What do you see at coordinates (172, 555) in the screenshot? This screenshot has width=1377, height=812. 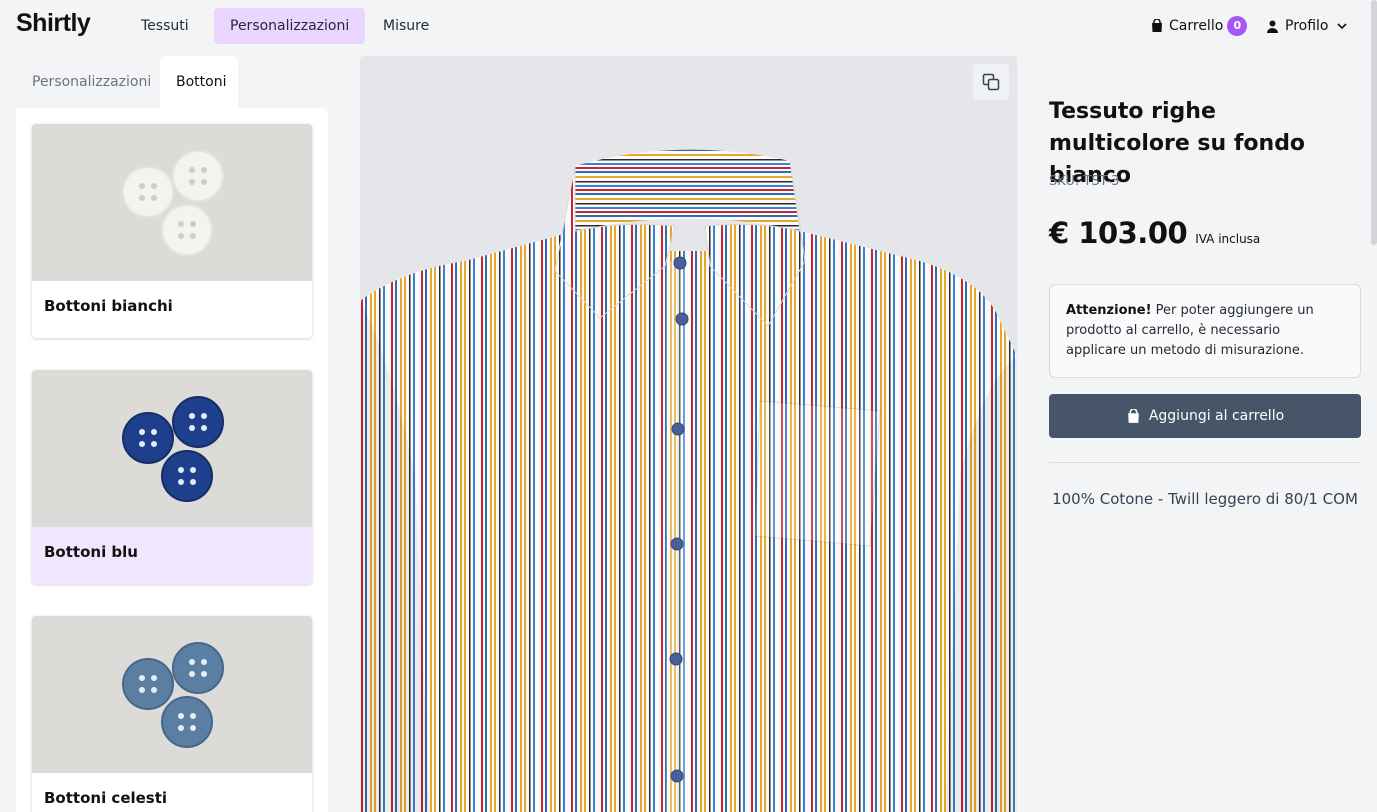 I see `option-label: Bottoni blu` at bounding box center [172, 555].